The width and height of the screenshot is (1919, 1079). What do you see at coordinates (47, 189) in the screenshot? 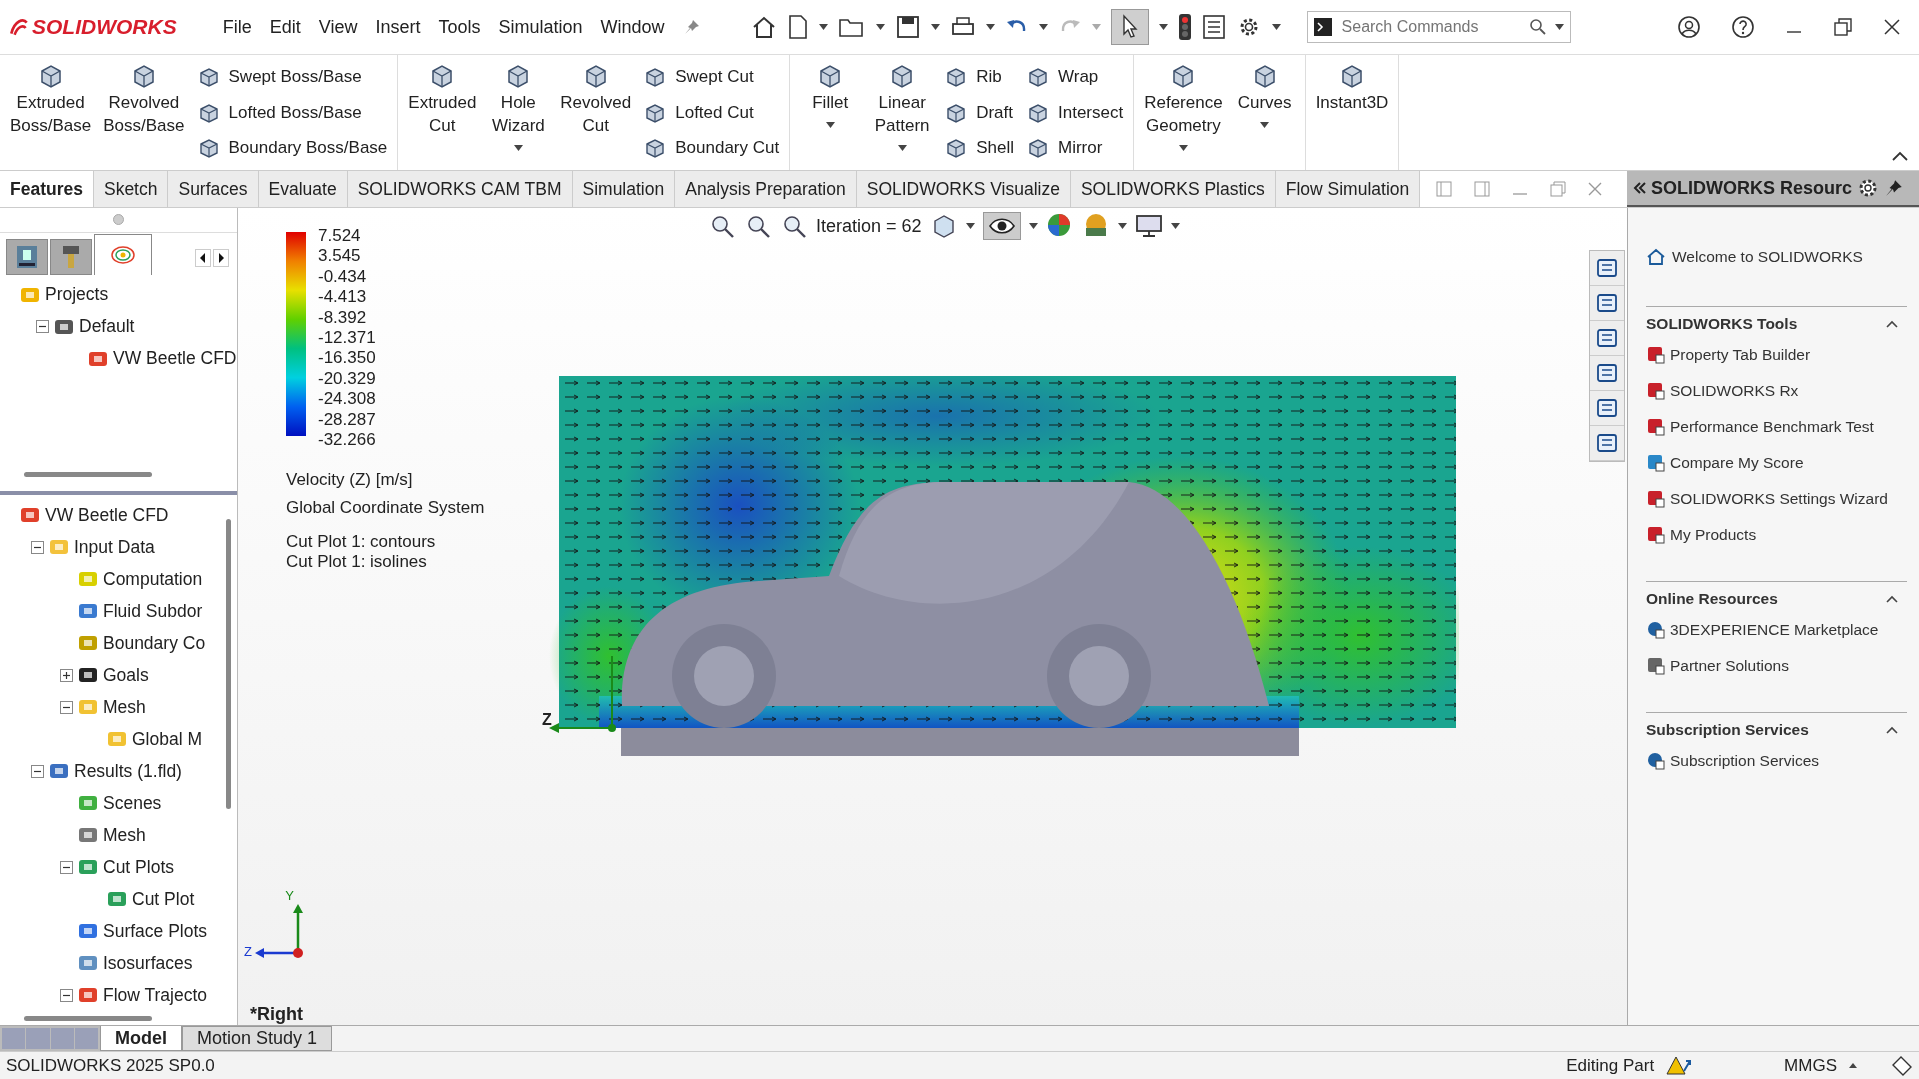
I see `command-tab: Features` at bounding box center [47, 189].